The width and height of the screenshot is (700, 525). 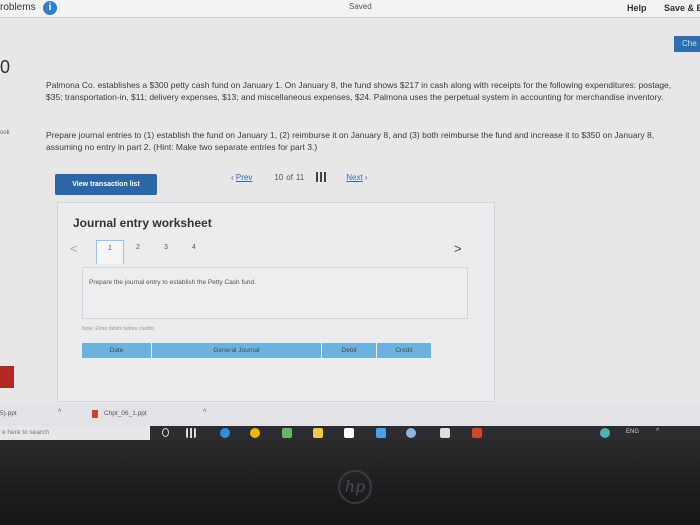 What do you see at coordinates (381, 433) in the screenshot?
I see `dropbox-icon` at bounding box center [381, 433].